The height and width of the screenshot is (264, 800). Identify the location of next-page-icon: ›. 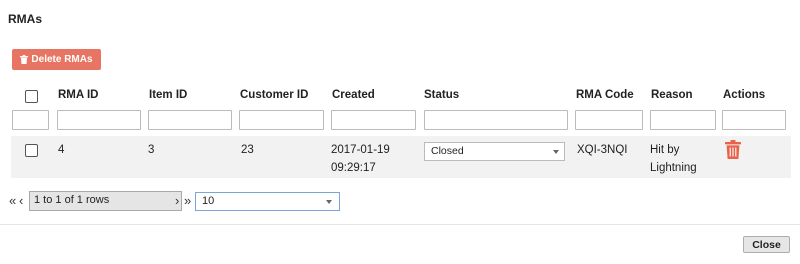
(177, 200).